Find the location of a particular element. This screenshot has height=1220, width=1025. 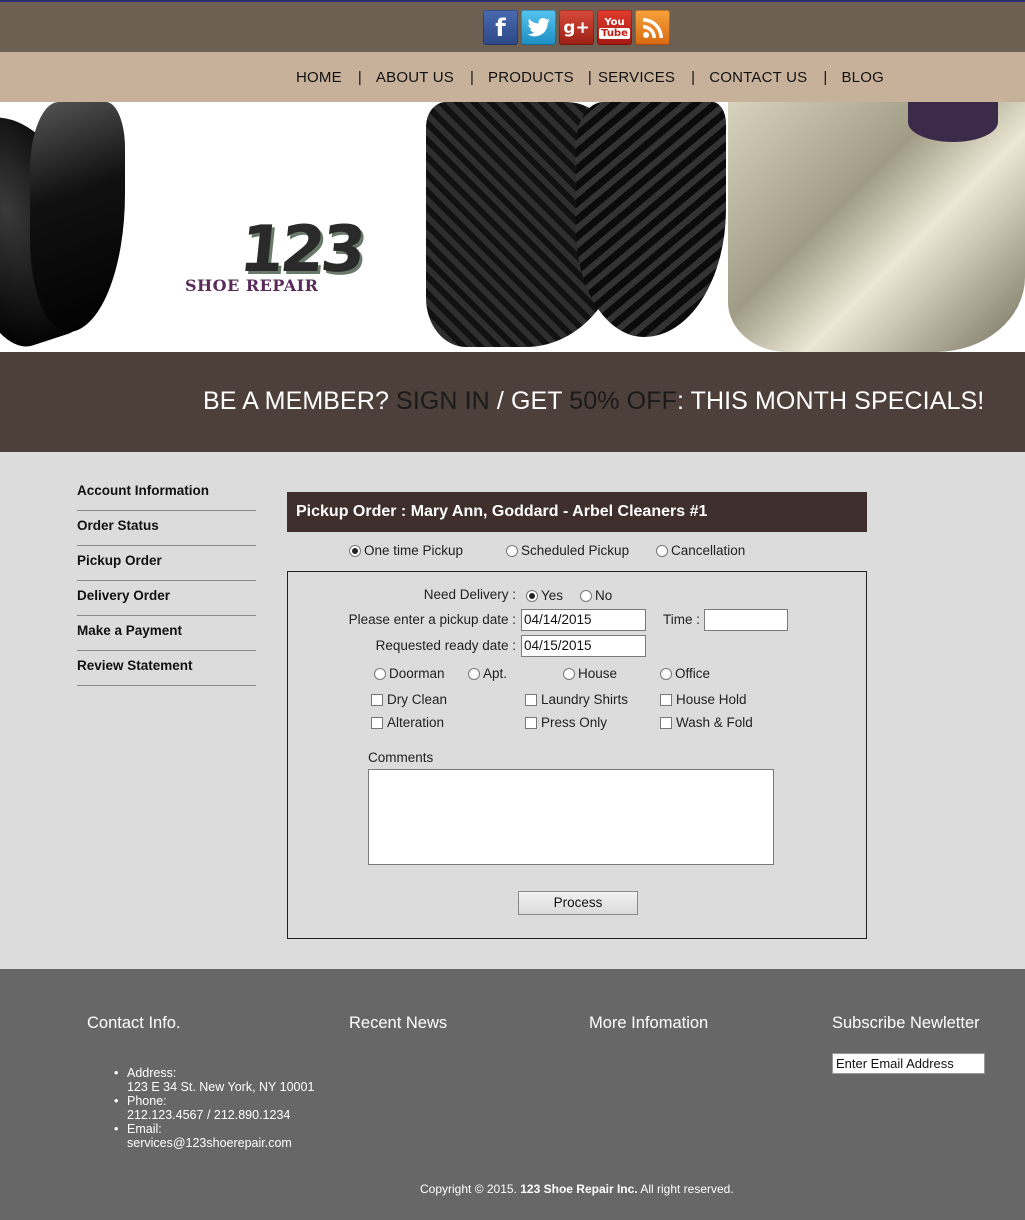

radio-label: Doorman is located at coordinates (417, 673).